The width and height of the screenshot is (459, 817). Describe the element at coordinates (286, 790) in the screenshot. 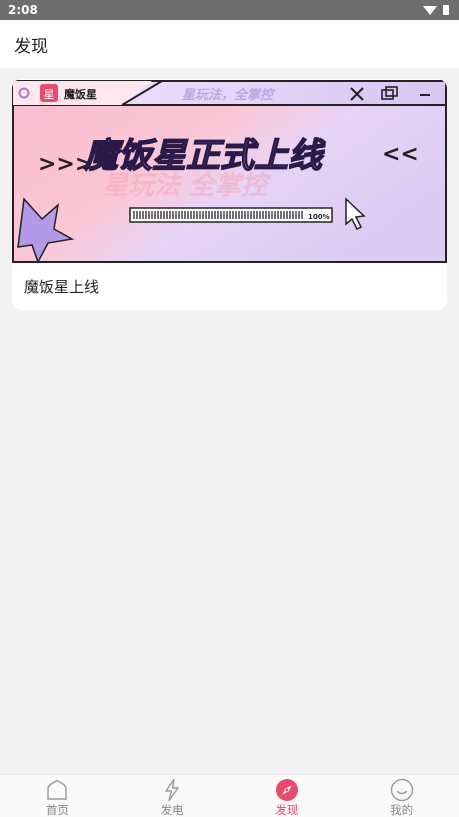

I see `compass-icon` at that location.